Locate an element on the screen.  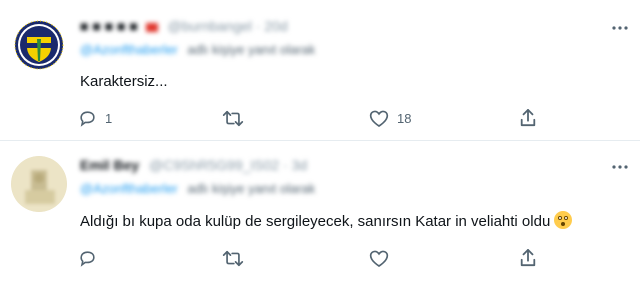
flag-icon is located at coordinates (151, 27).